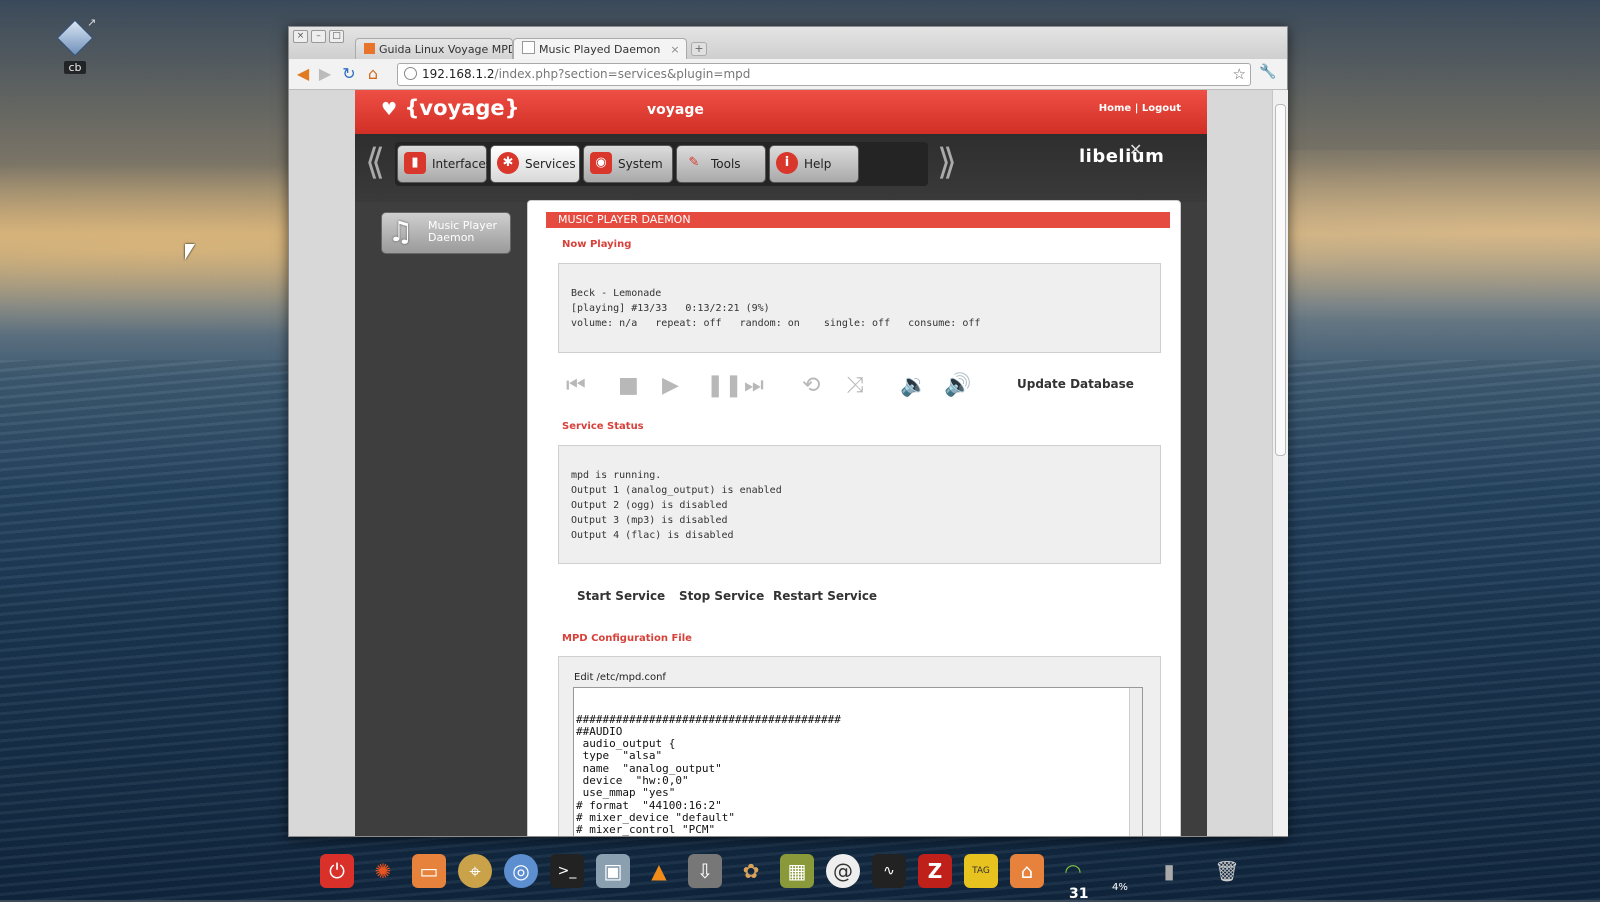 The width and height of the screenshot is (1600, 902). I want to click on mouse-cursor-icon, so click(190, 252).